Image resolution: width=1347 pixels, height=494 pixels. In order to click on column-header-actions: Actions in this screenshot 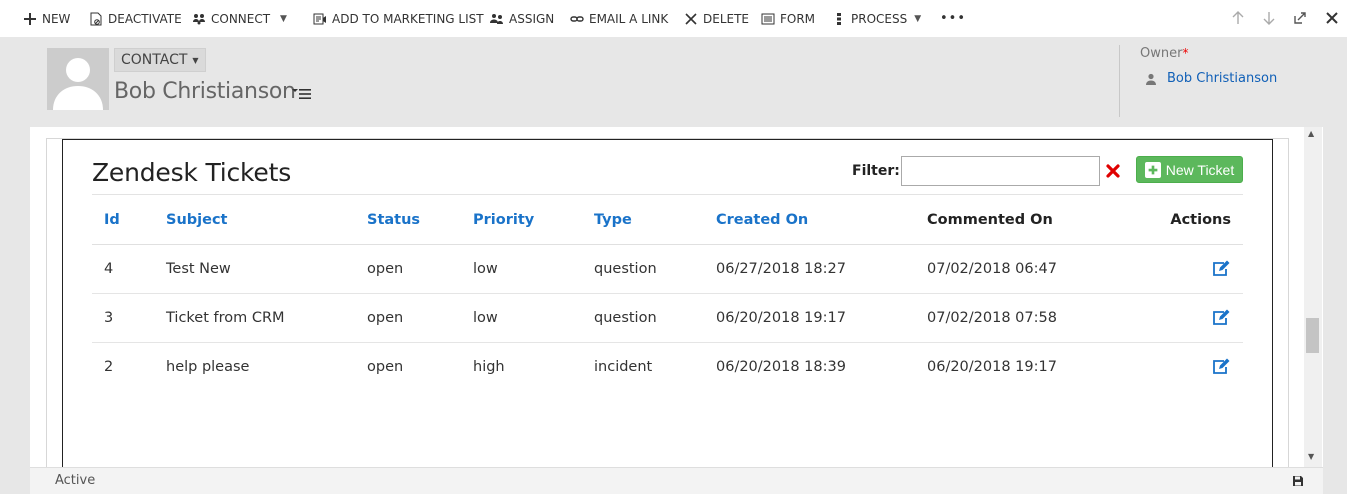, I will do `click(1179, 219)`.